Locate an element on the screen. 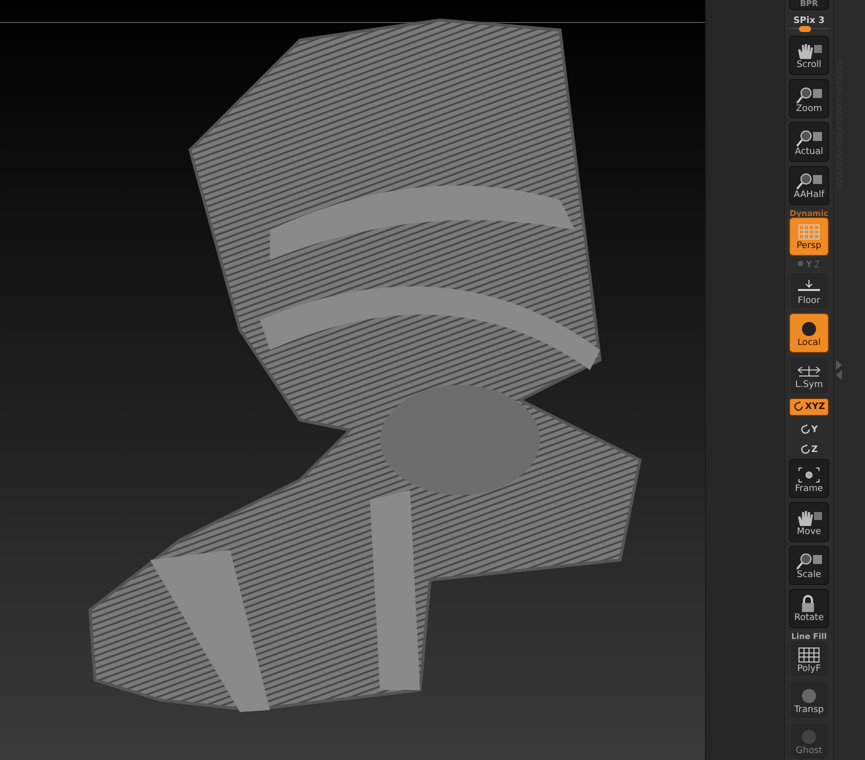 This screenshot has width=865, height=760. rotate-axis-button: Z is located at coordinates (809, 447).